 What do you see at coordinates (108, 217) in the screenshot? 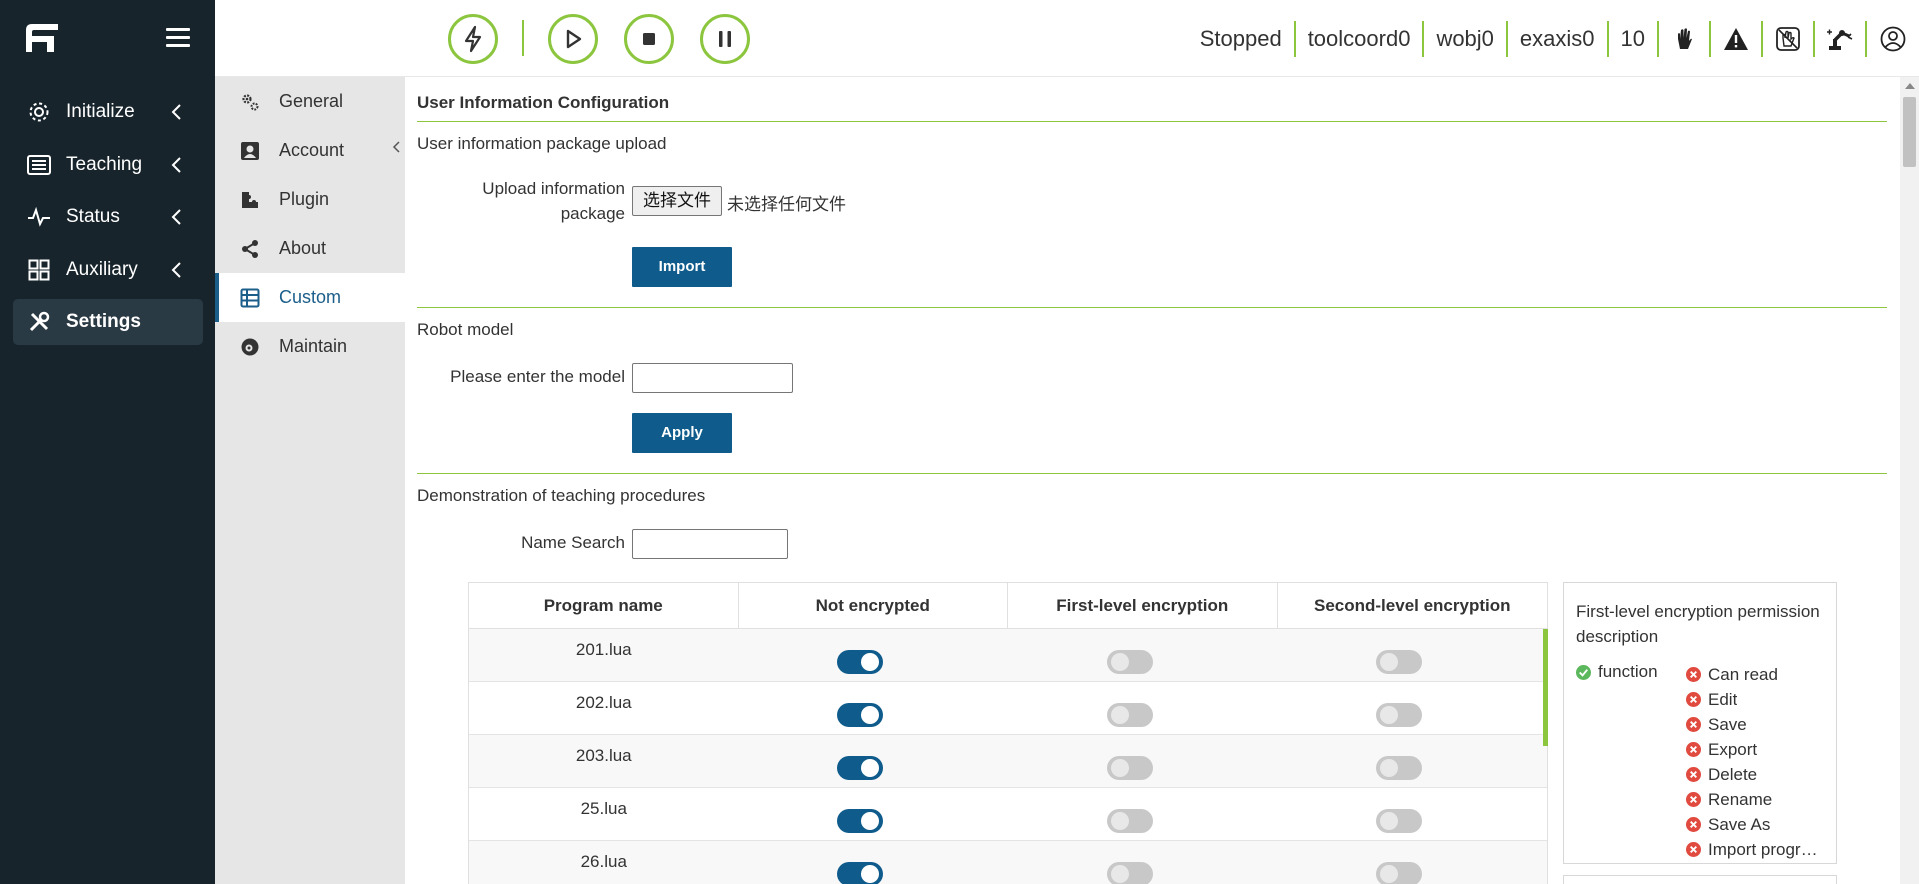
I see `nav-item-status: Status` at bounding box center [108, 217].